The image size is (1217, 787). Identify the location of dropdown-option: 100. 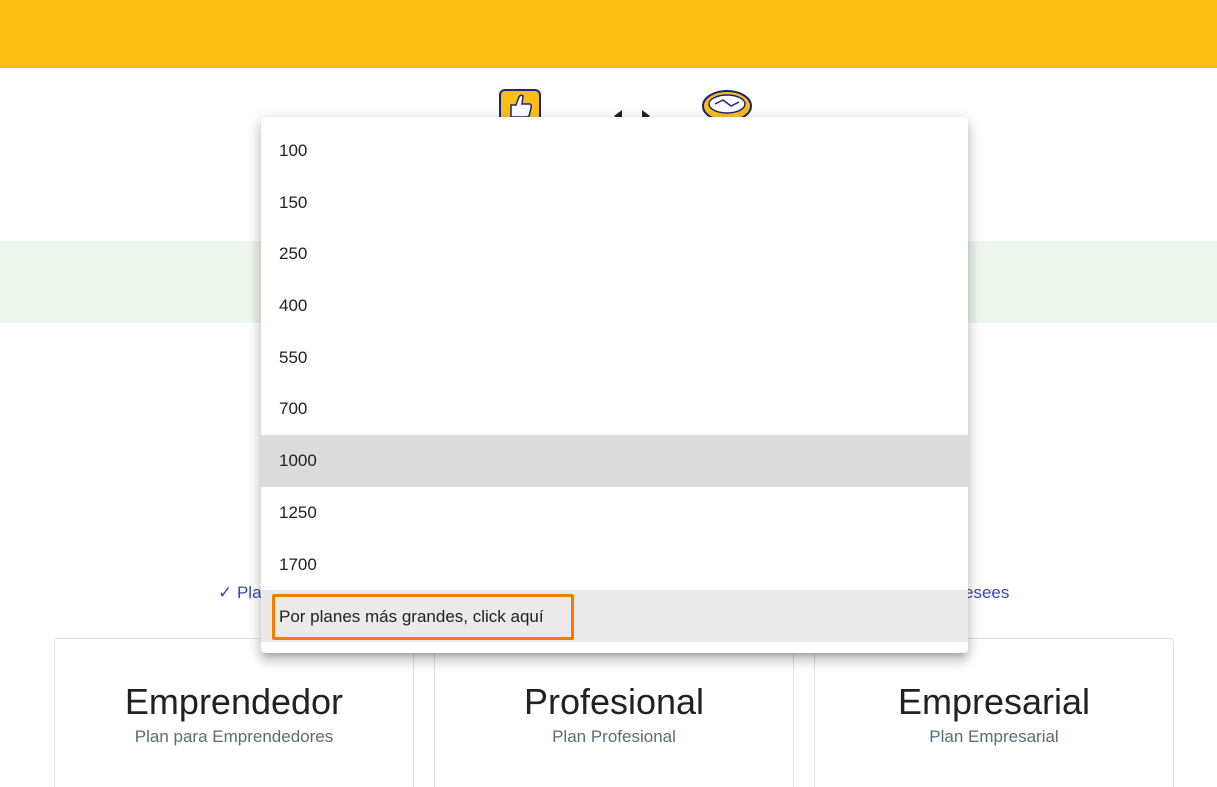
(614, 151).